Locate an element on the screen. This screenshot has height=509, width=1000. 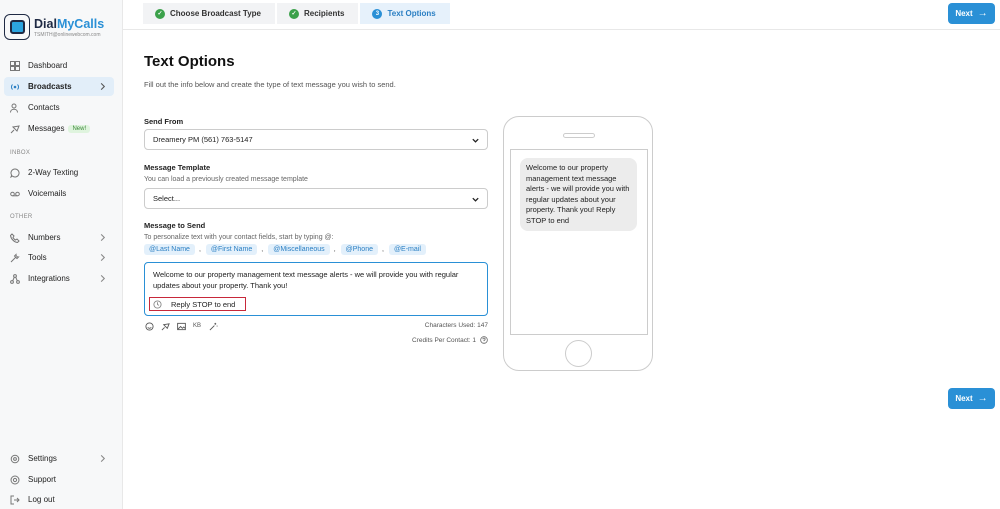
step-recipients: ✓ Recipients is located at coordinates (317, 13).